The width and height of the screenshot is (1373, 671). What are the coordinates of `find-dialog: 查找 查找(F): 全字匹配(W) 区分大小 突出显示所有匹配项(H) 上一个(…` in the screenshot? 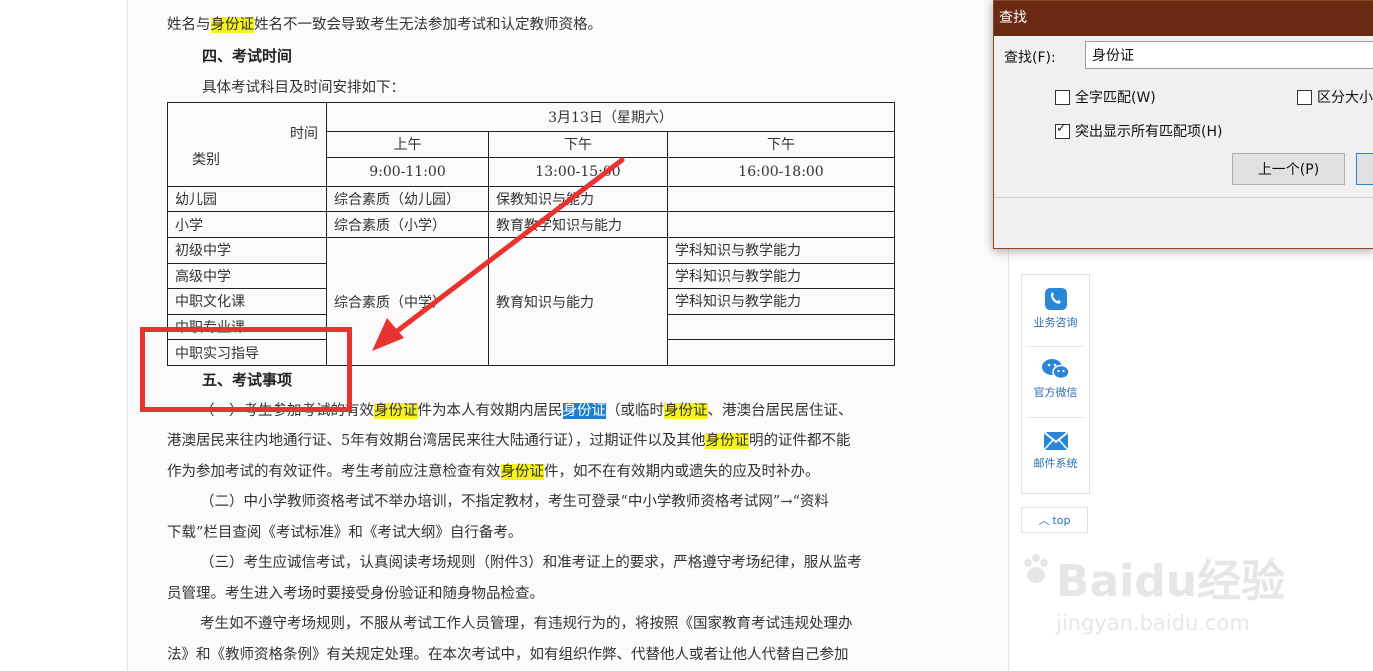 It's located at (1183, 124).